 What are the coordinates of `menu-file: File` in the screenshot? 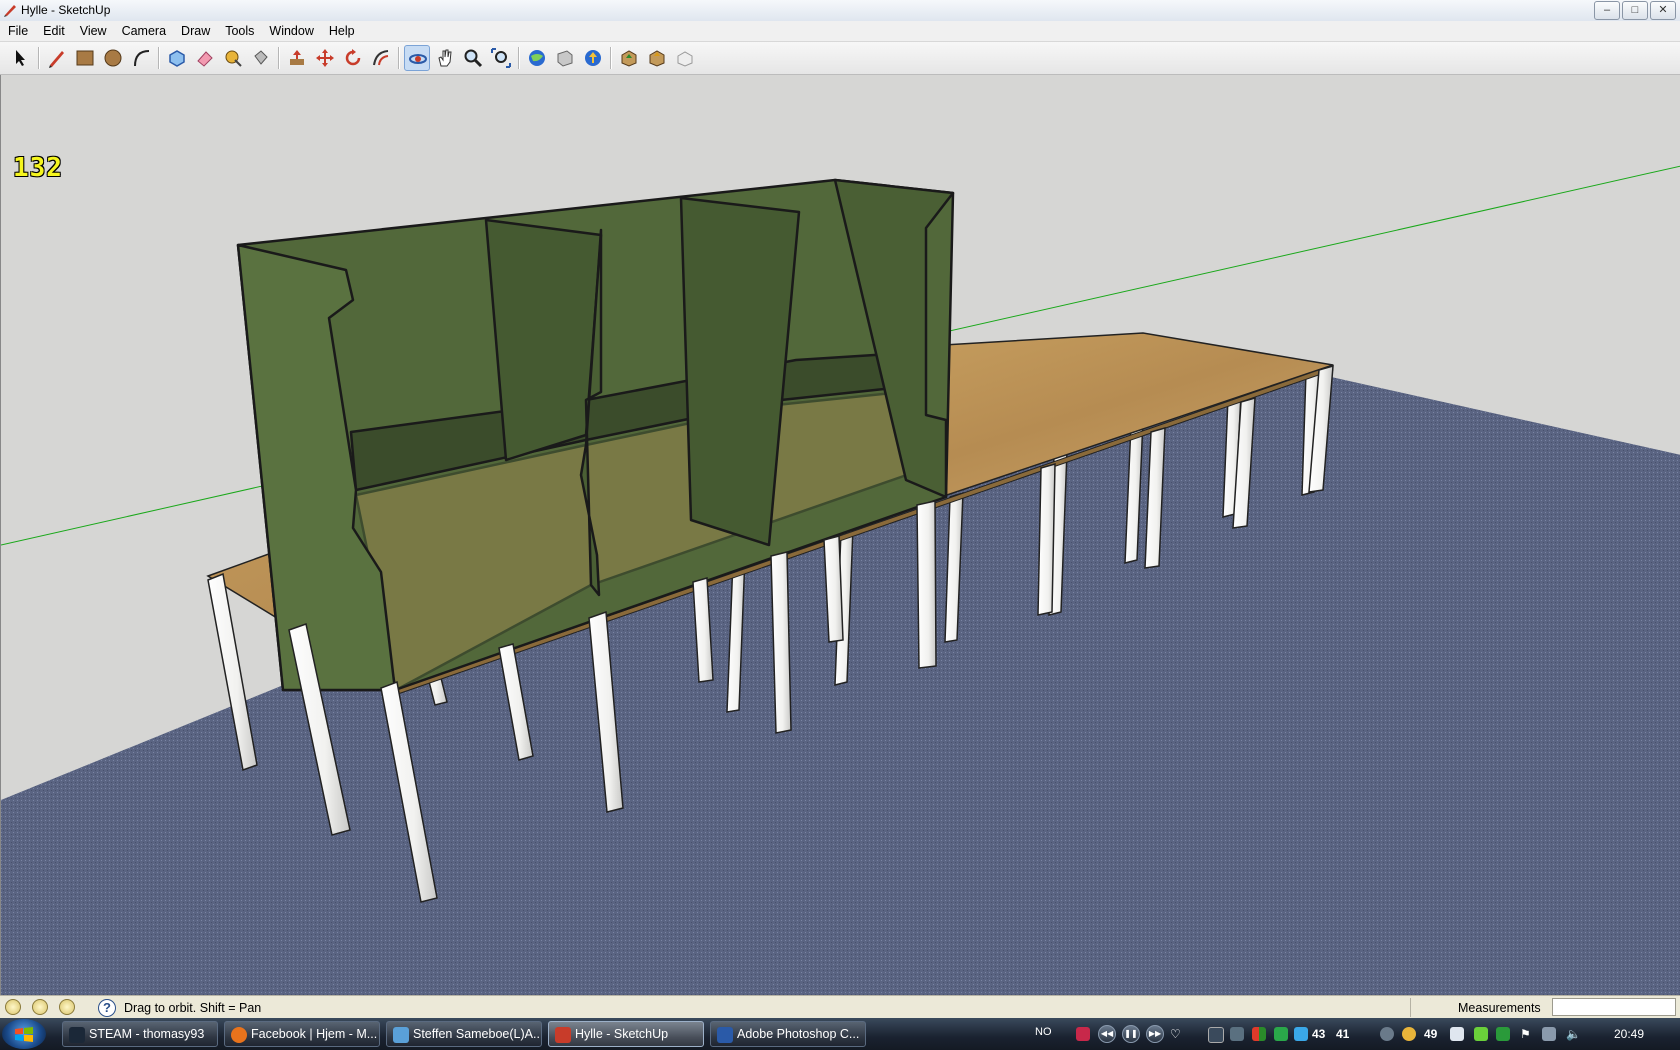 It's located at (17, 31).